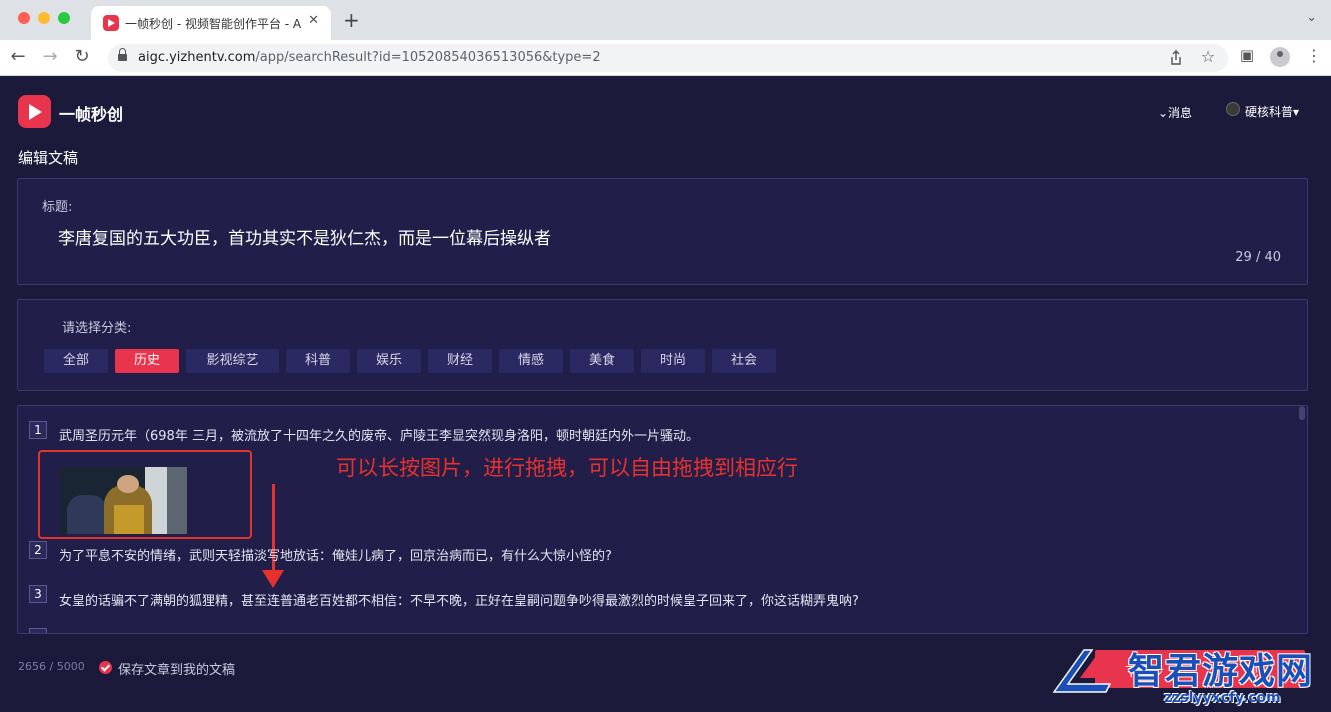  What do you see at coordinates (1175, 112) in the screenshot?
I see `messages-button: ⌄消息` at bounding box center [1175, 112].